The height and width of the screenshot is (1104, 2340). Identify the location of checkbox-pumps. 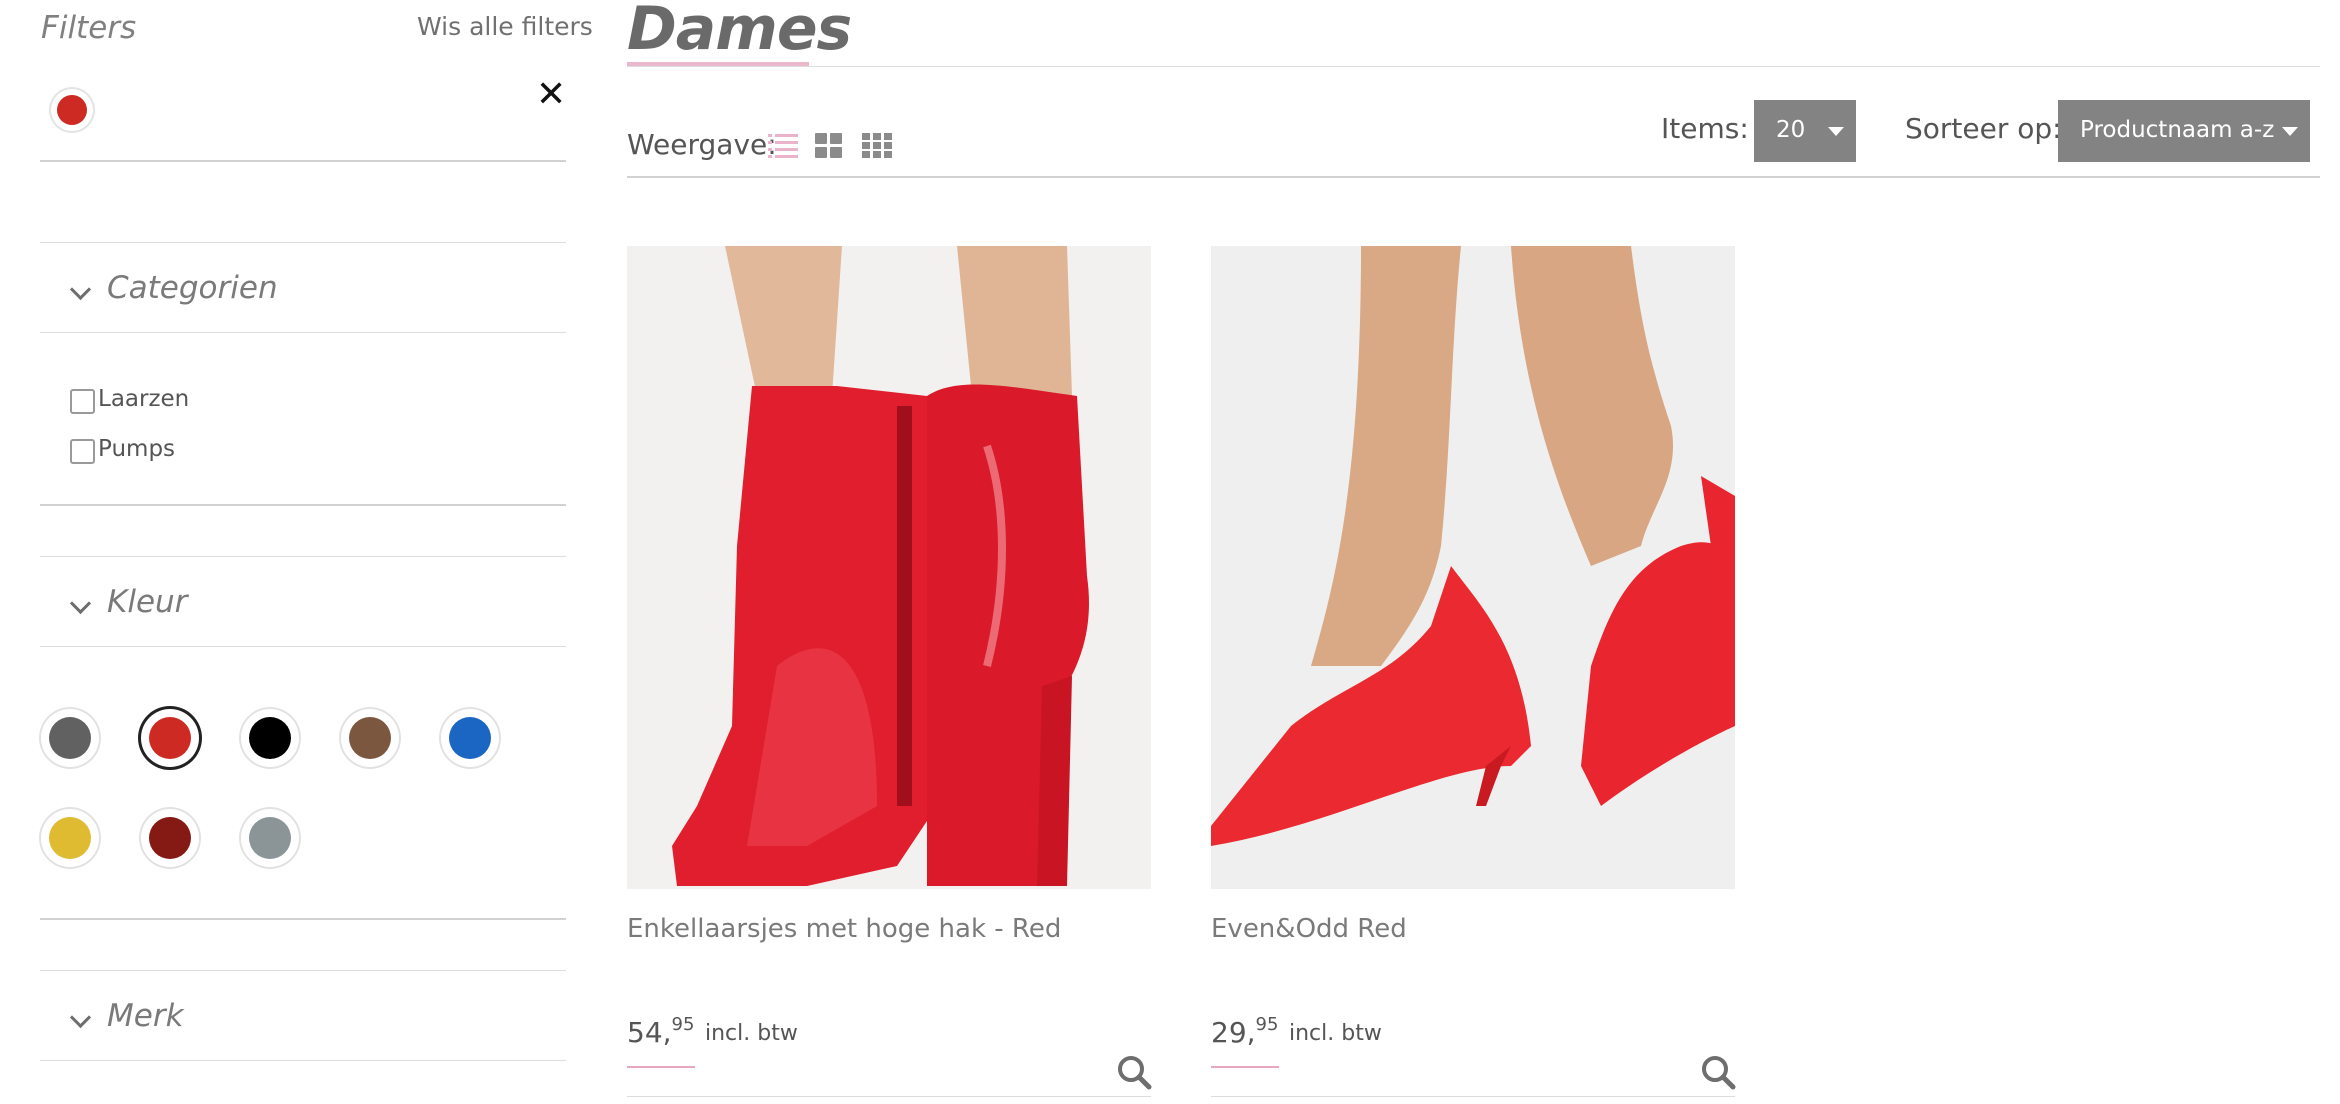
(82, 451).